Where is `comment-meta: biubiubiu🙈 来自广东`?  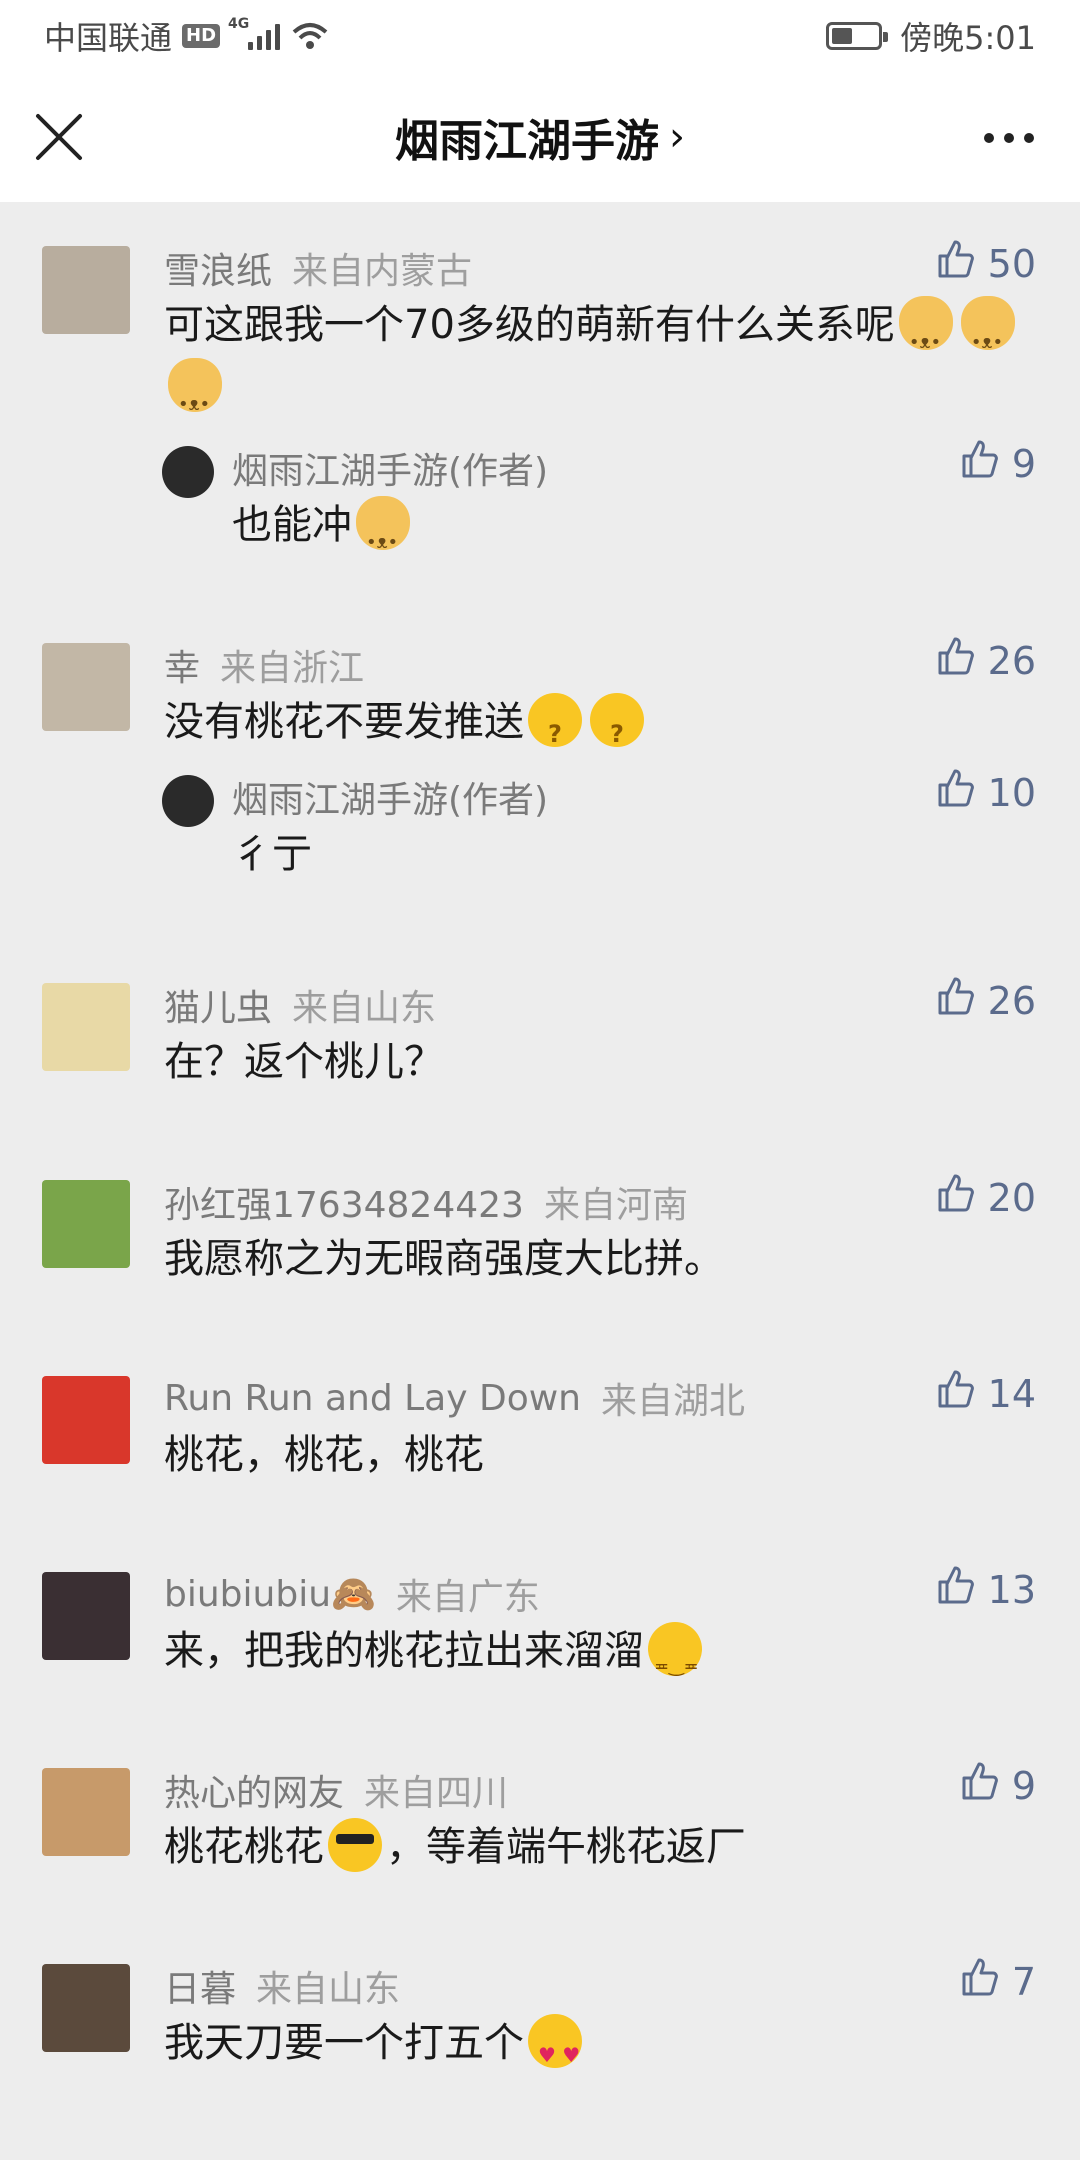 comment-meta: biubiubiu🙈 来自广东 is located at coordinates (352, 1594).